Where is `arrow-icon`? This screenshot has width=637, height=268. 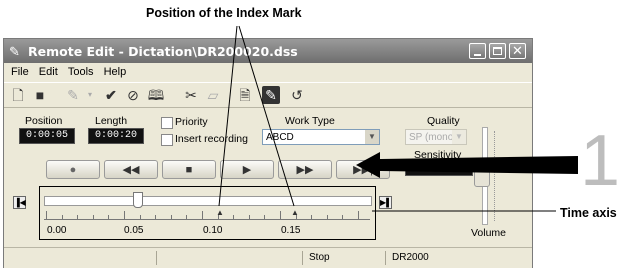 arrow-icon is located at coordinates (467, 165).